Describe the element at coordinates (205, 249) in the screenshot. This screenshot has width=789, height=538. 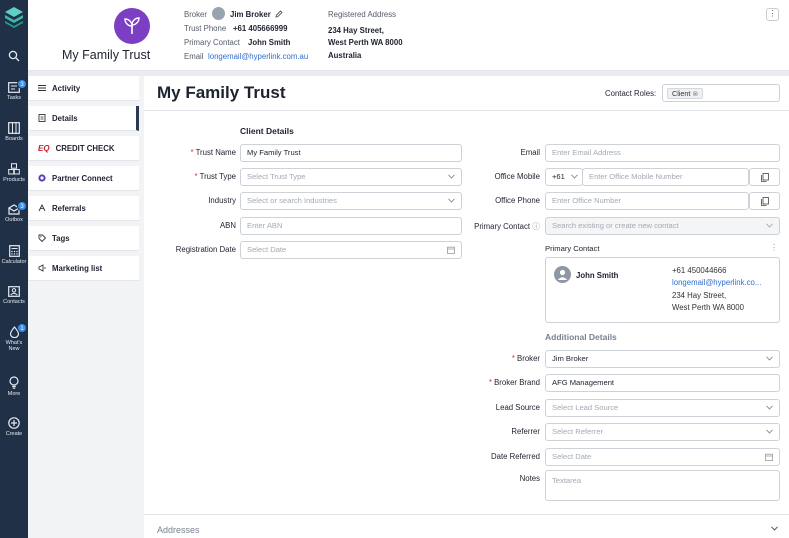
I see `registration-date-label: Registration Date` at that location.